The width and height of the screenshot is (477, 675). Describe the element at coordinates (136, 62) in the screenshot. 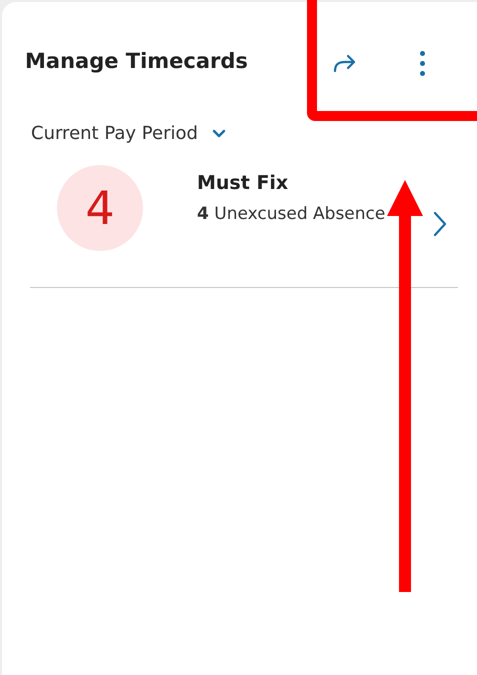

I see `card-title: Manage Timecards` at that location.